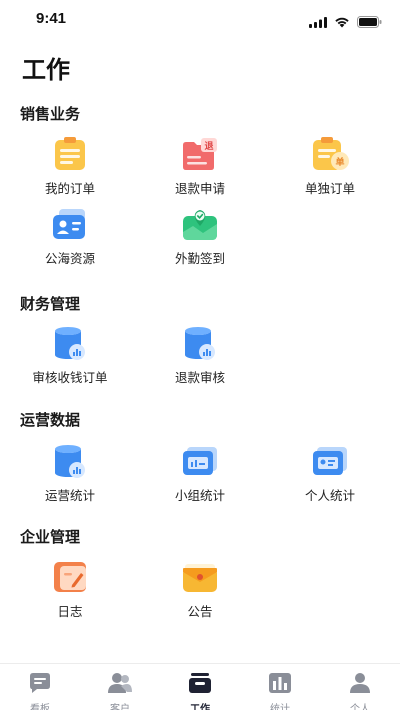 The width and height of the screenshot is (400, 710). What do you see at coordinates (329, 495) in the screenshot?
I see `grid-item-label: 个人统计` at bounding box center [329, 495].